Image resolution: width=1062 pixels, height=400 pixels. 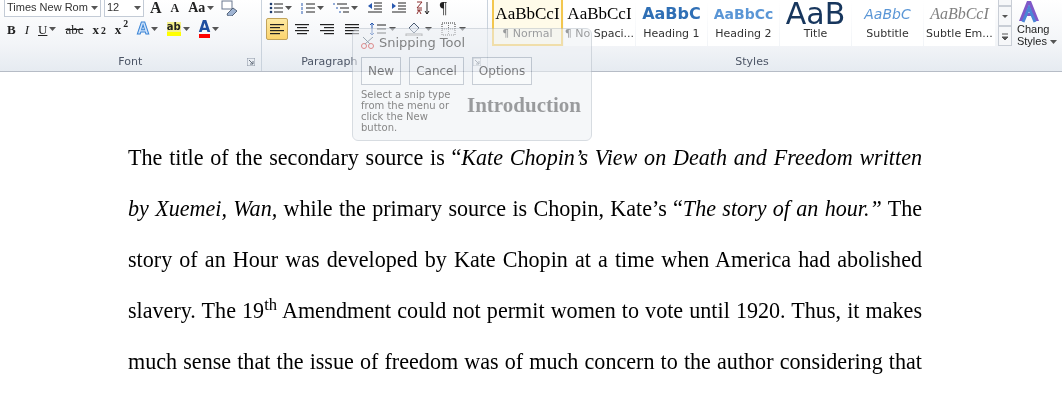 I want to click on toolbar-button: Options, so click(x=502, y=70).